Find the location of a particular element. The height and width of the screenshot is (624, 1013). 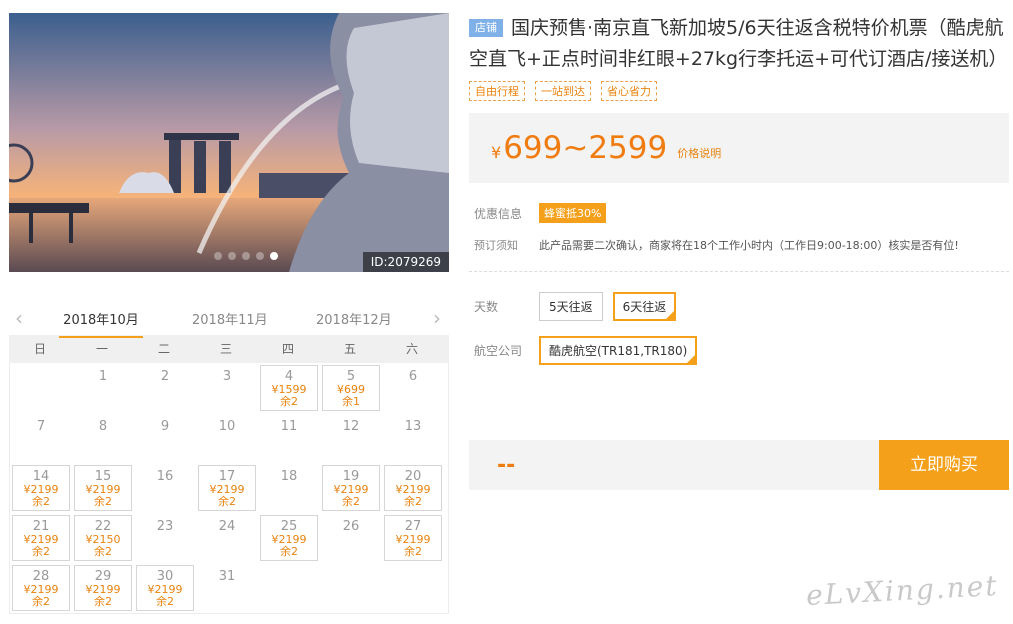

calendar-day-available: 15 ¥2199 余2 is located at coordinates (103, 488).